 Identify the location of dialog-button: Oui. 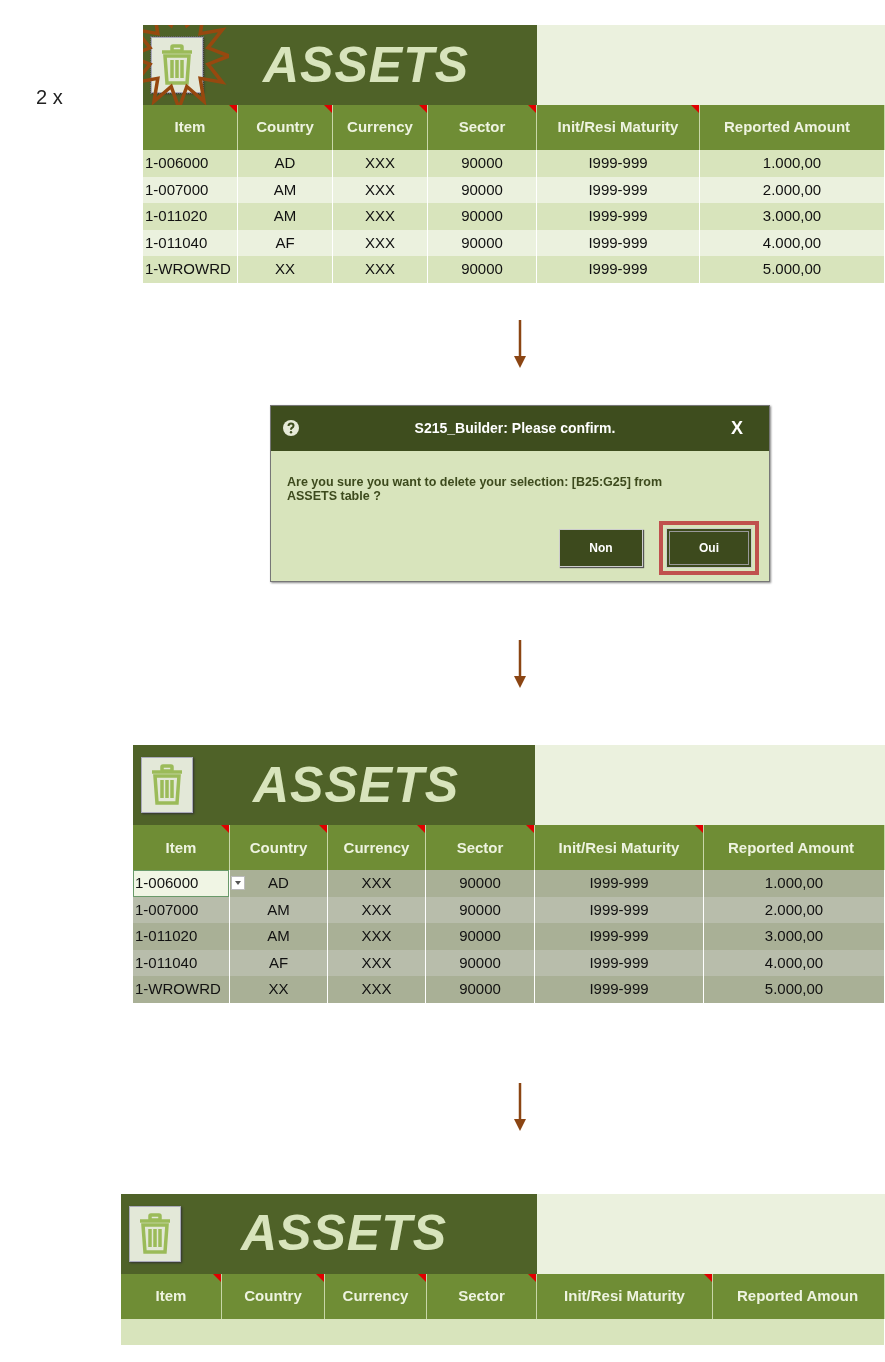
(709, 548).